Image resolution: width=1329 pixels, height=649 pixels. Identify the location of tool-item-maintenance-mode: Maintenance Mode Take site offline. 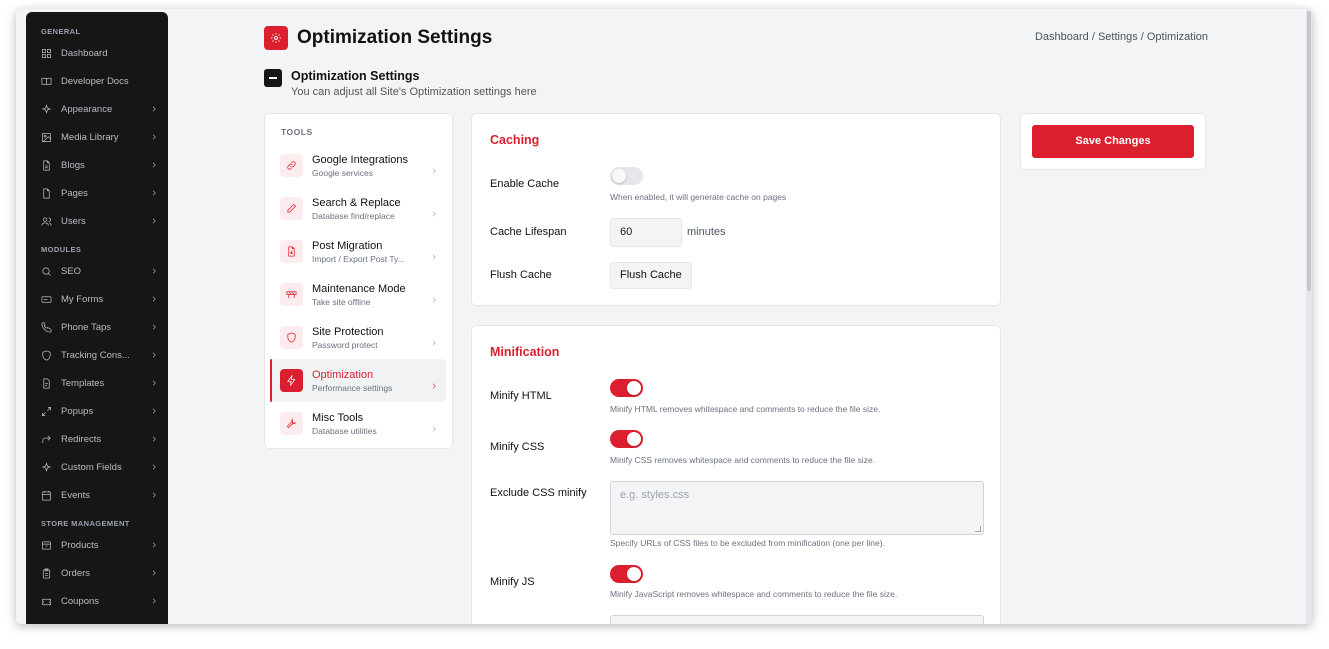
(358, 294).